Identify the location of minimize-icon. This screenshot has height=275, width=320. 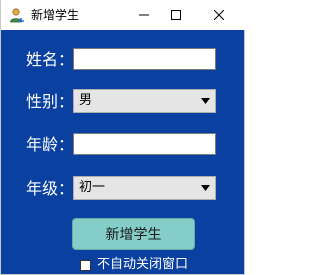
(144, 15).